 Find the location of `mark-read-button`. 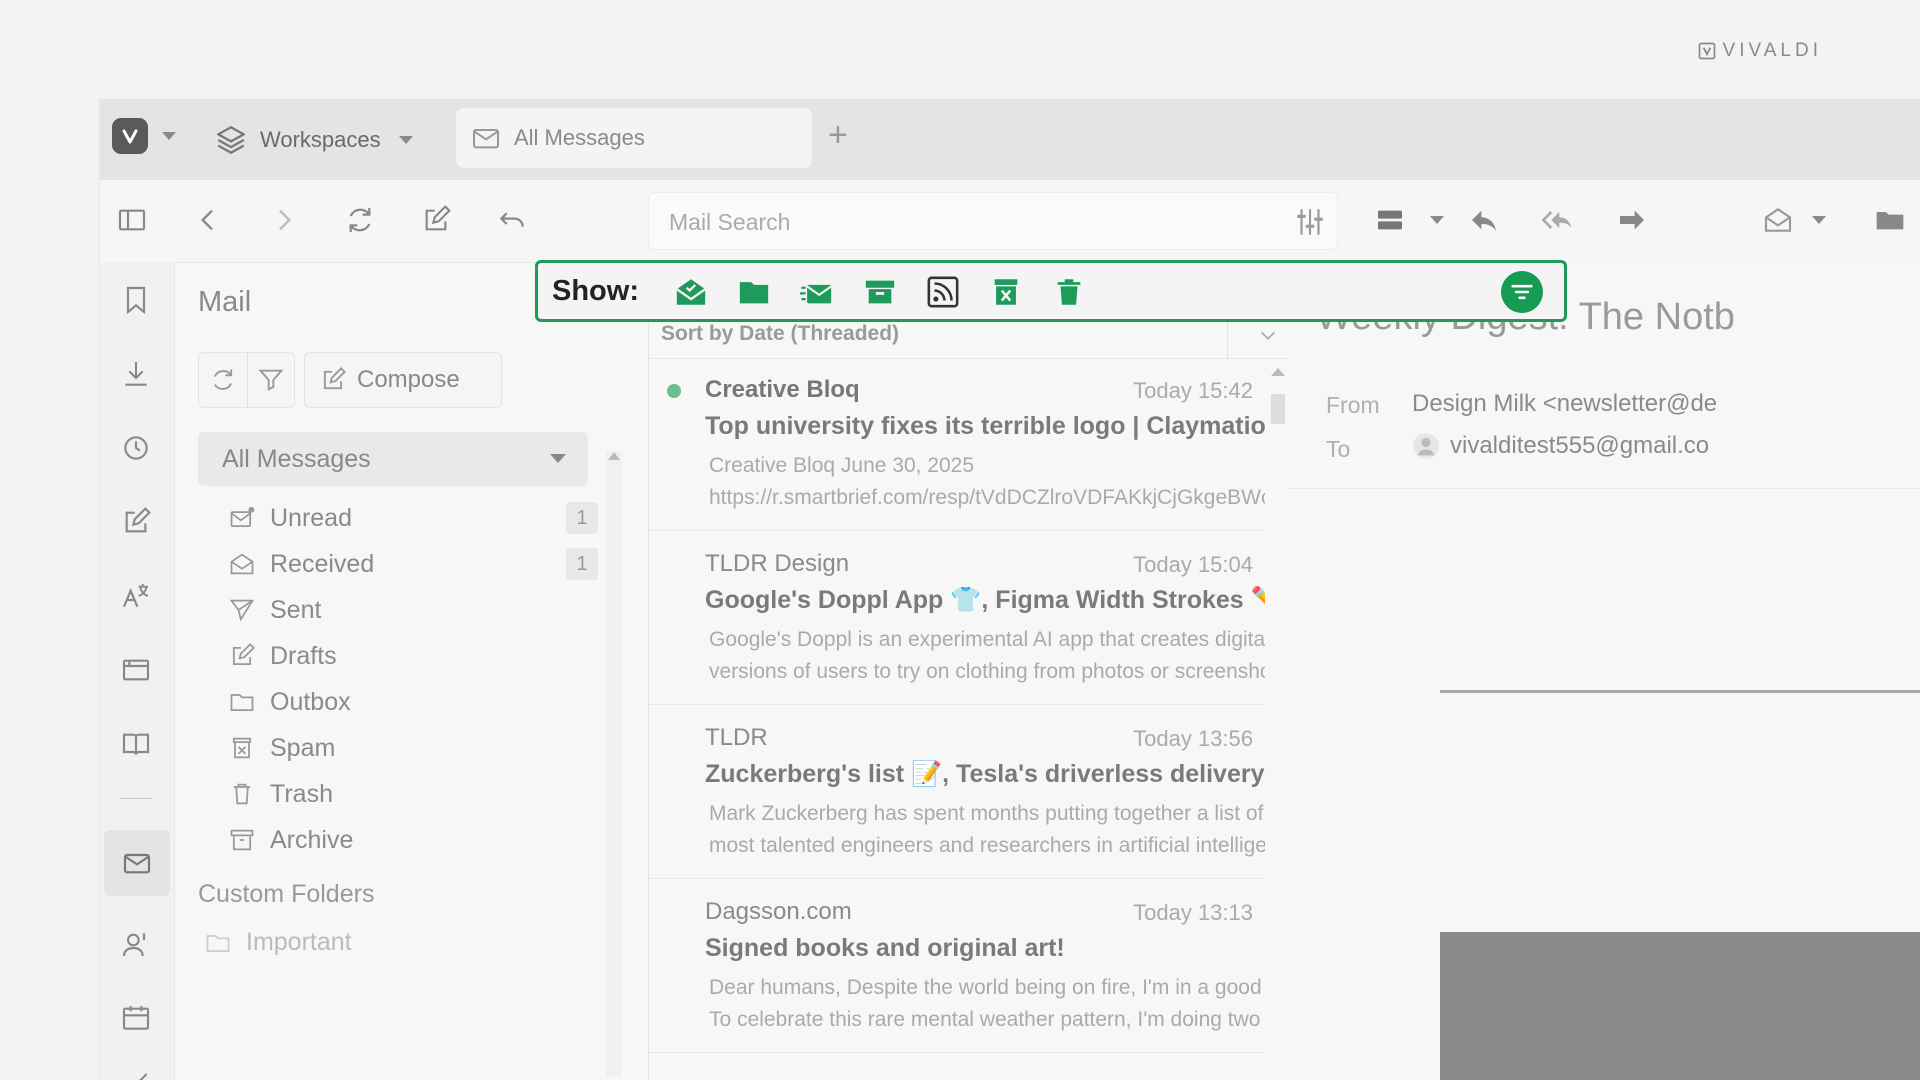

mark-read-button is located at coordinates (1778, 220).